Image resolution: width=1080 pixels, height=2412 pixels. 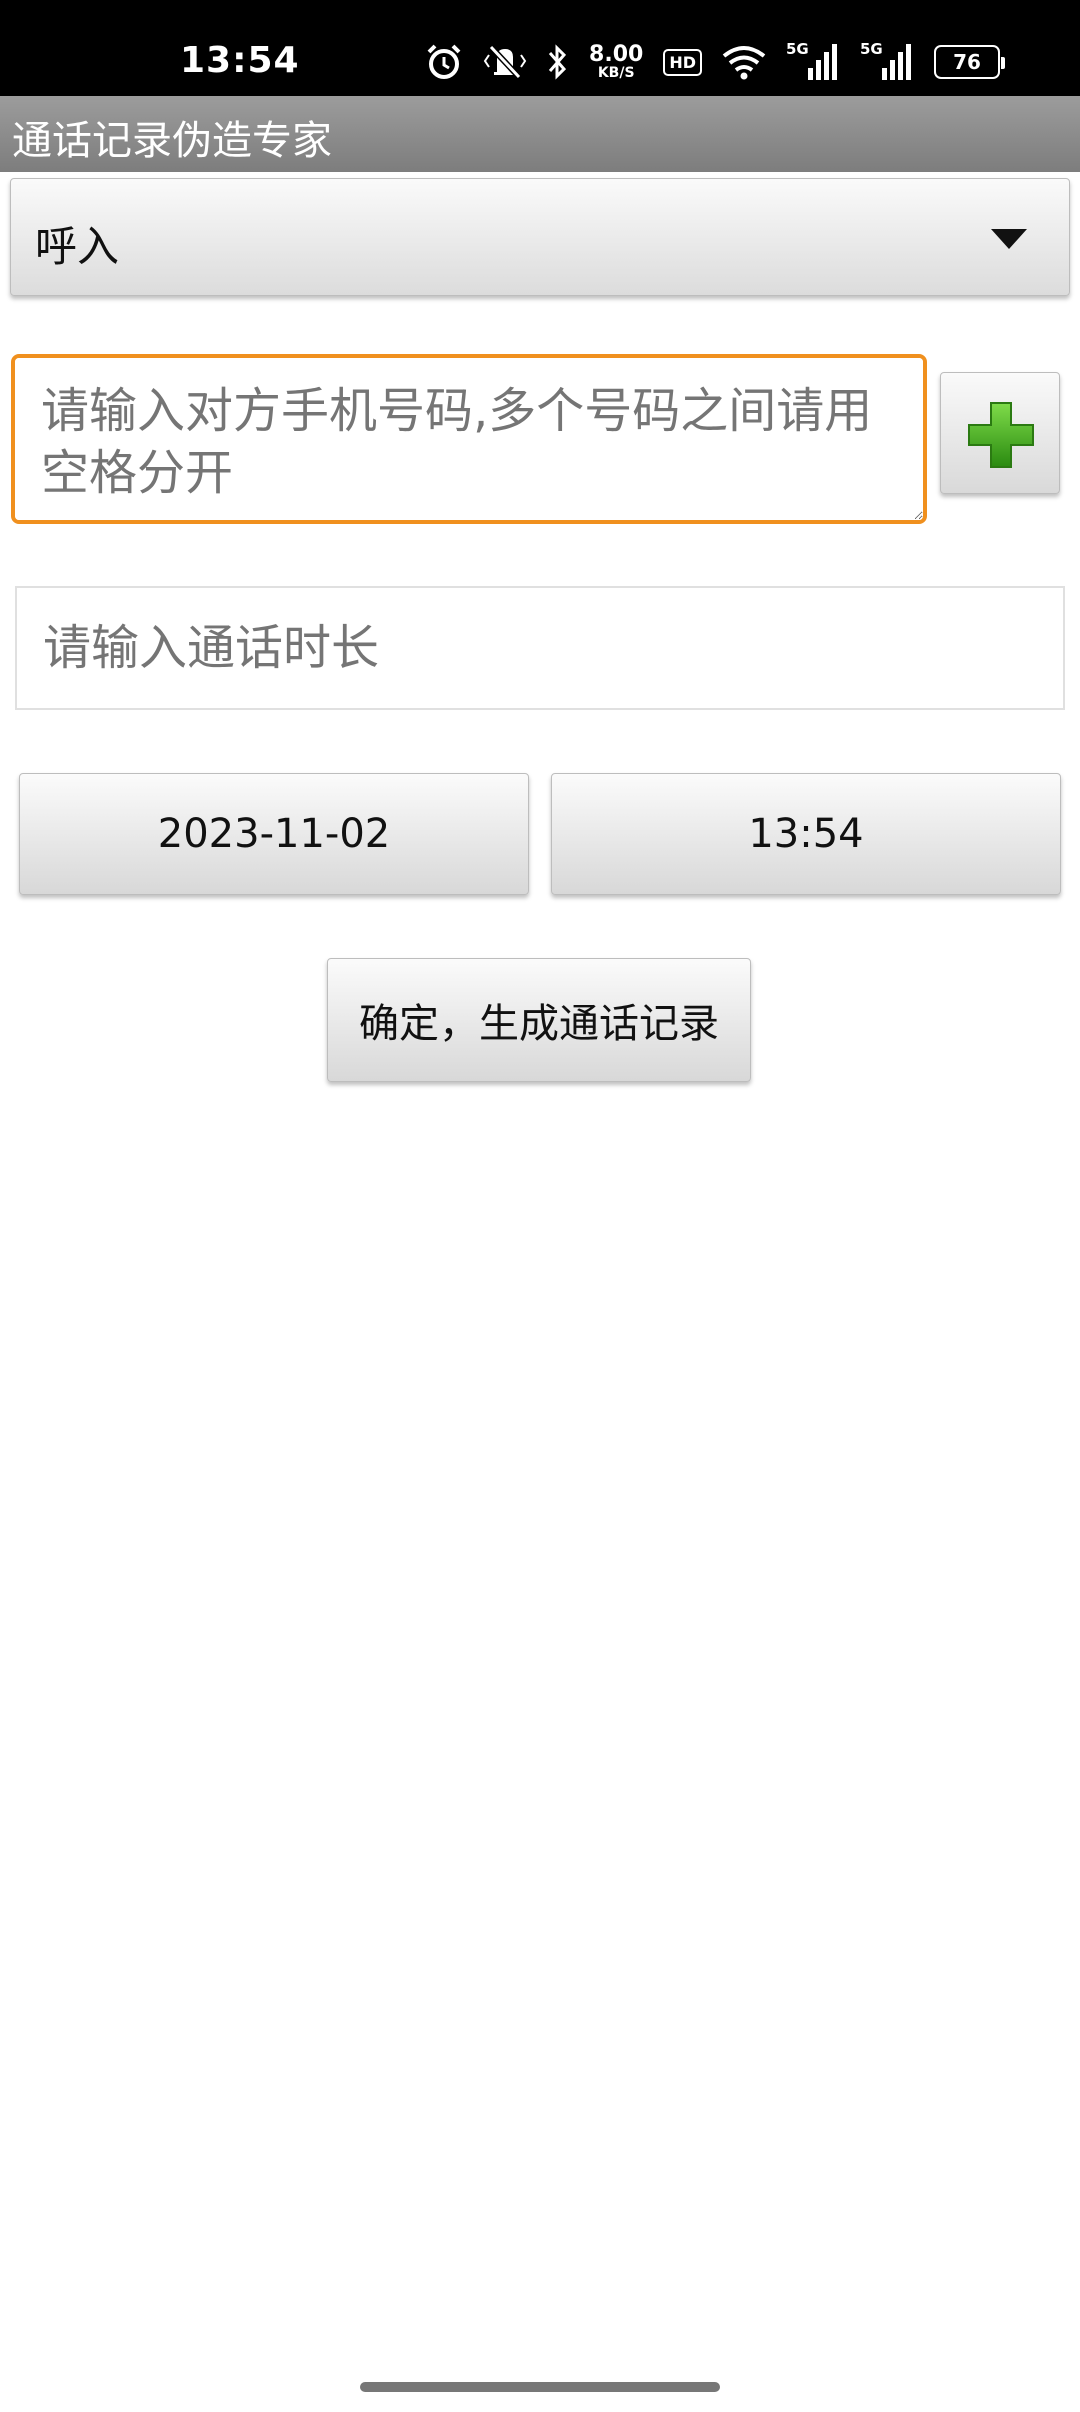 I want to click on generate-call-log-button: 确定，生成通话记录, so click(x=539, y=1020).